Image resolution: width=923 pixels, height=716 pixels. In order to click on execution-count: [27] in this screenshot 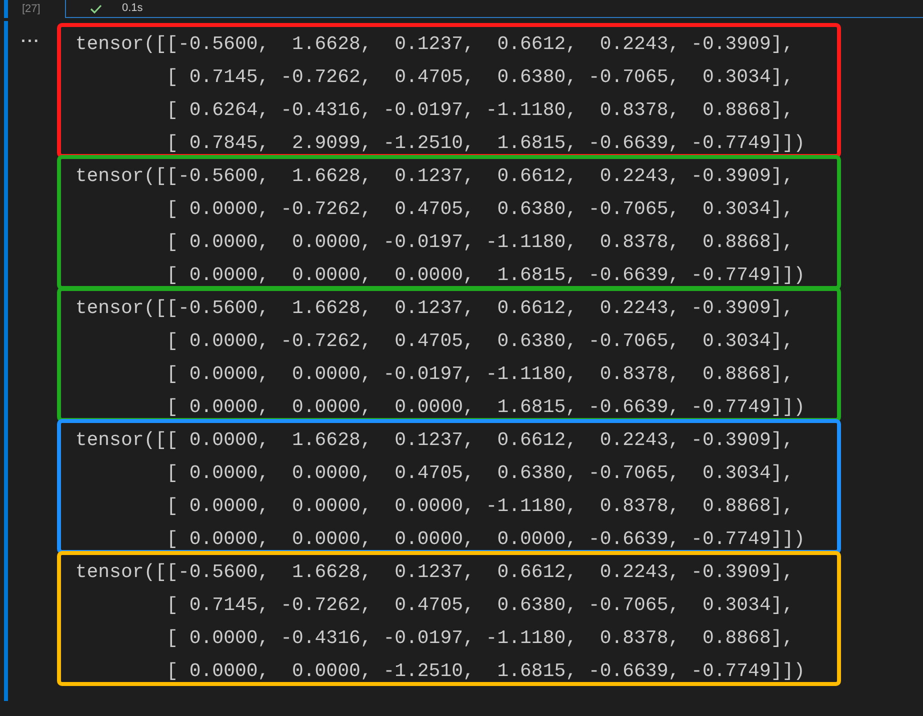, I will do `click(32, 9)`.